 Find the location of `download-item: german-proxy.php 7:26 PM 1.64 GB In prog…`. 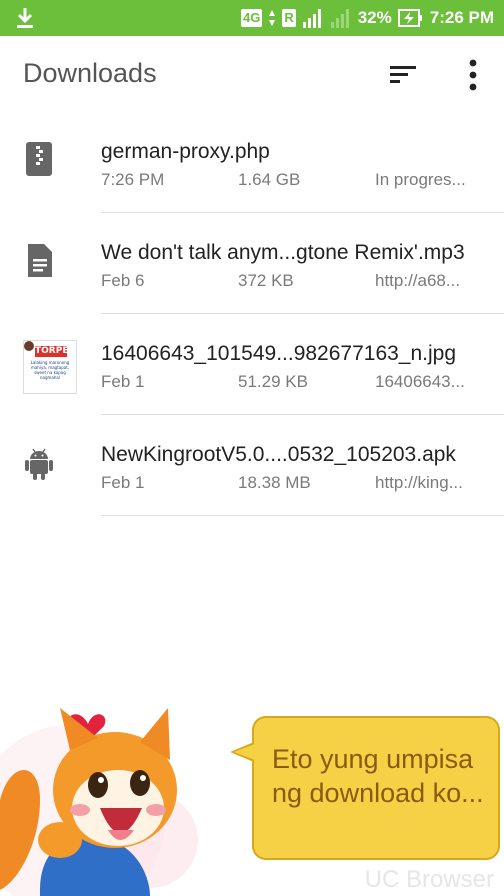

download-item: german-proxy.php 7:26 PM 1.64 GB In prog… is located at coordinates (252, 162).